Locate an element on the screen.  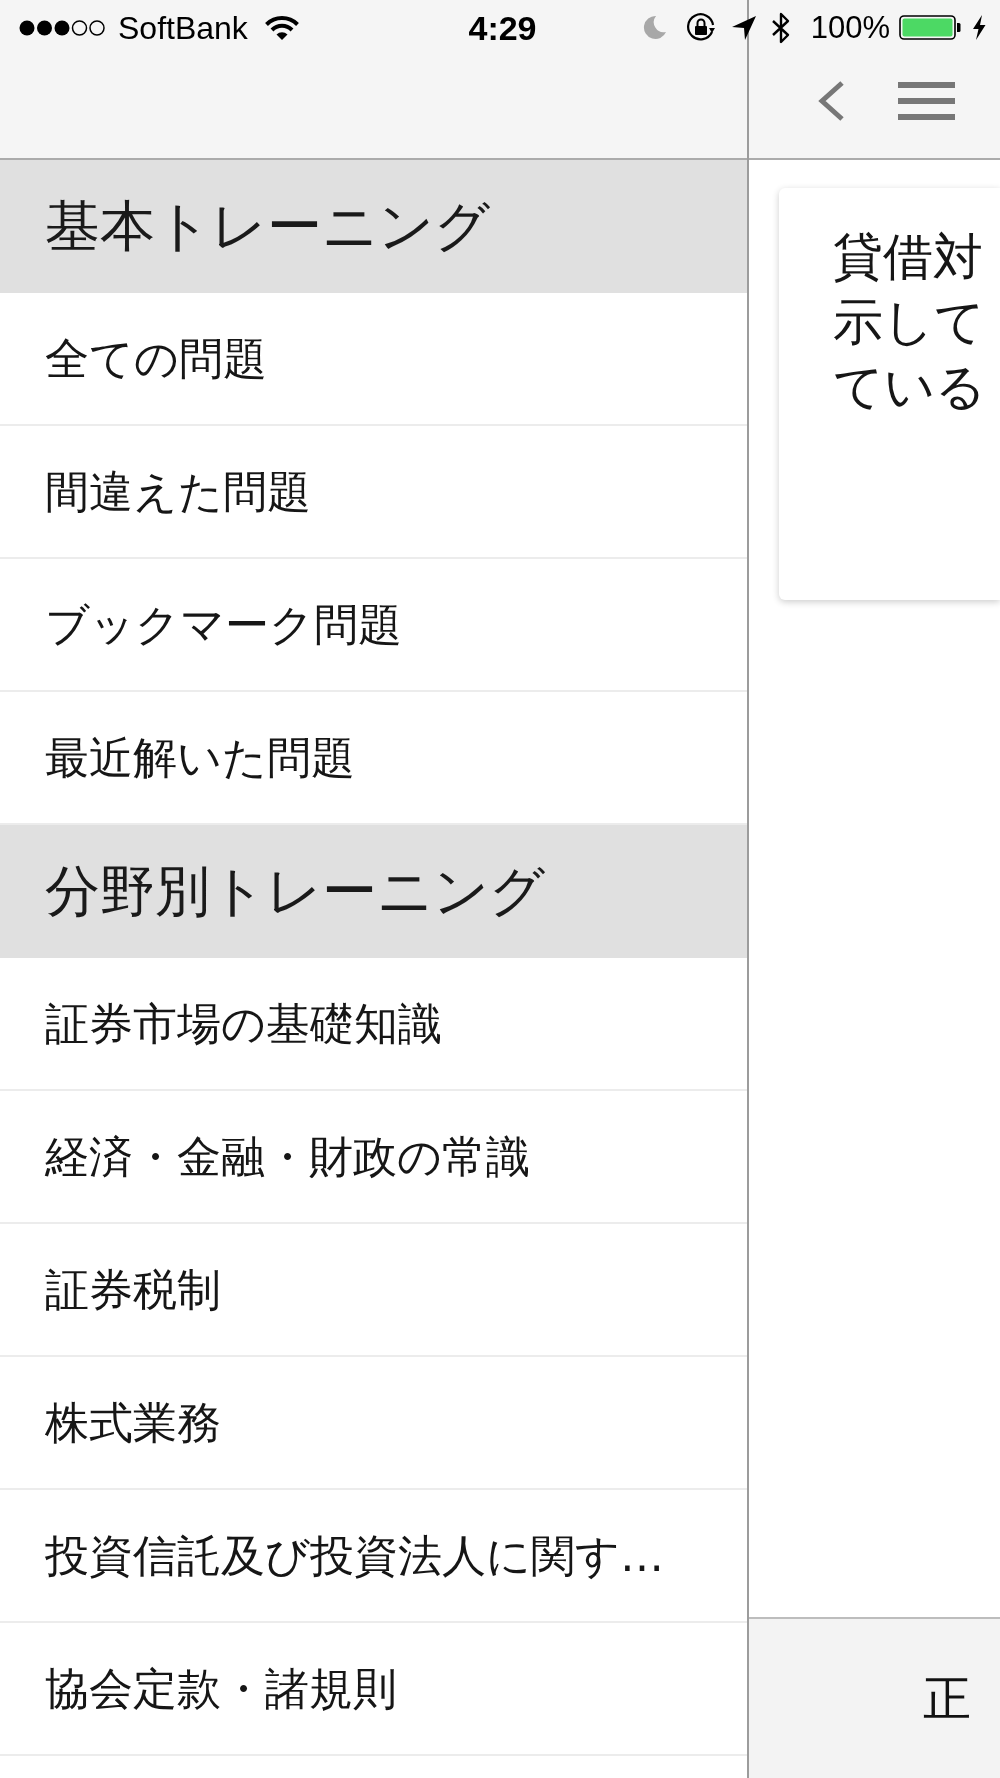
carrier-name: SoftBank is located at coordinates (183, 27).